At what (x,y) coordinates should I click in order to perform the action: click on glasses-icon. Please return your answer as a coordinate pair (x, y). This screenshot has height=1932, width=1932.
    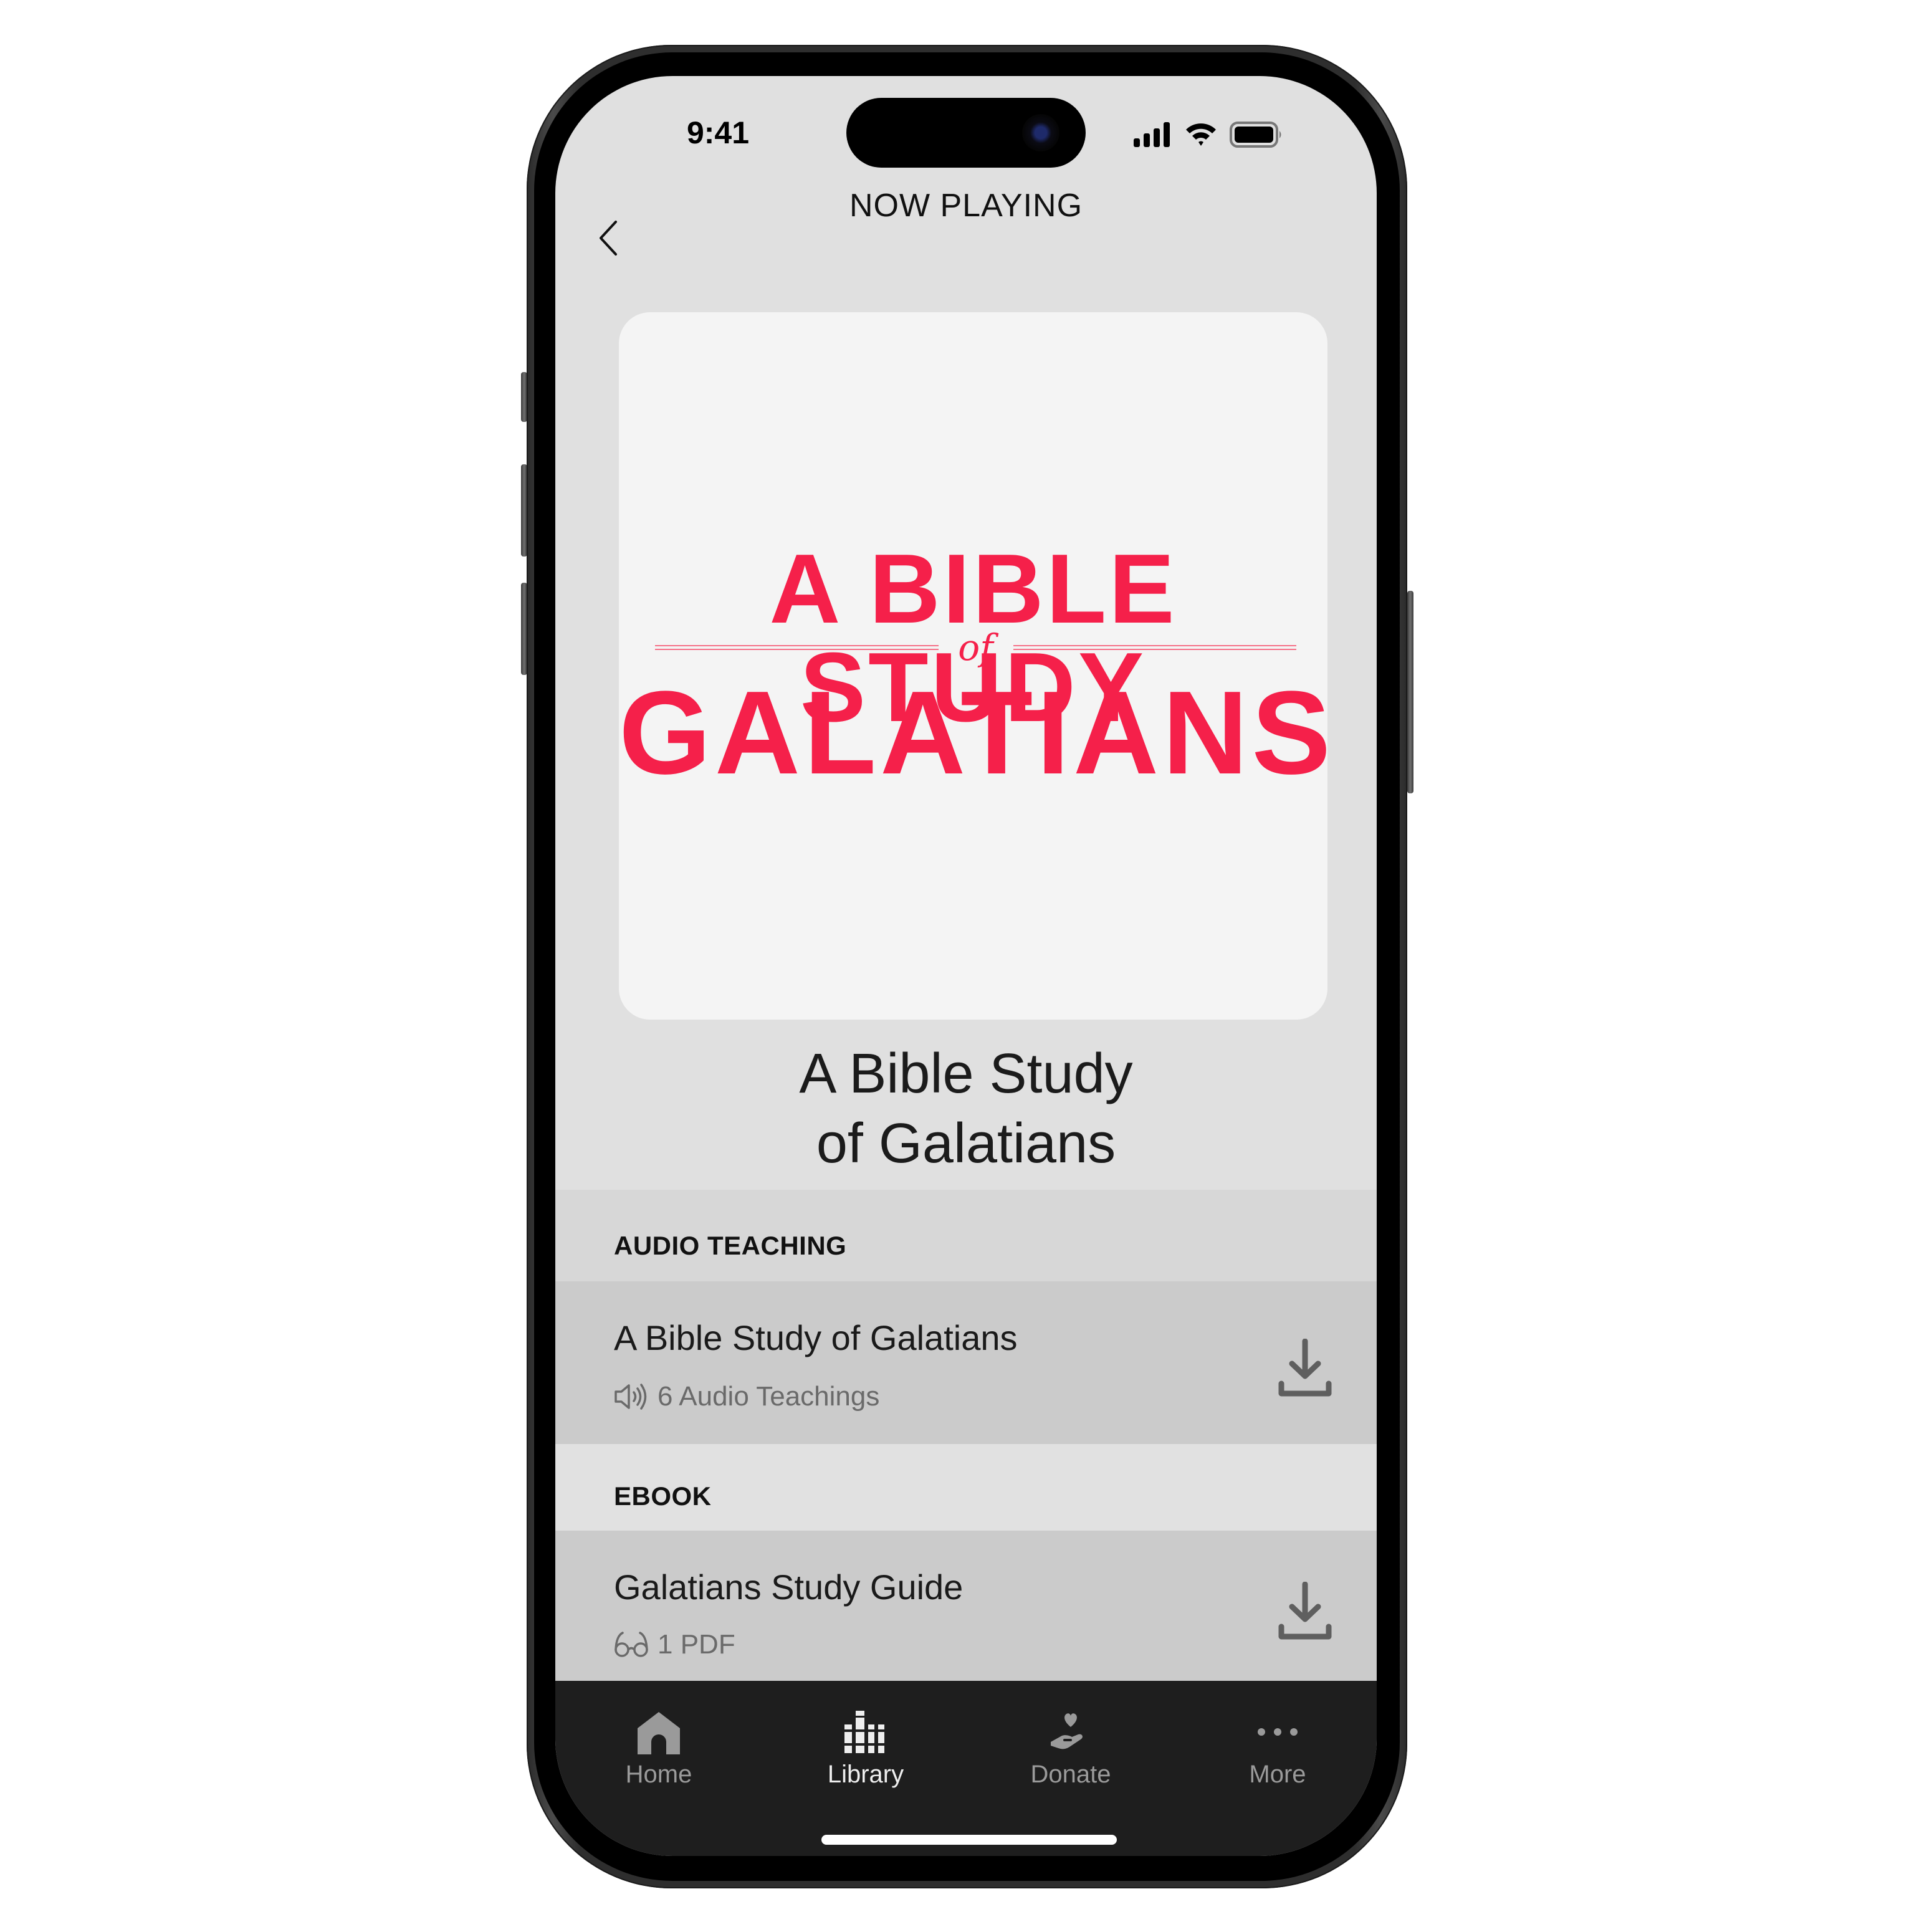
    Looking at the image, I should click on (631, 1644).